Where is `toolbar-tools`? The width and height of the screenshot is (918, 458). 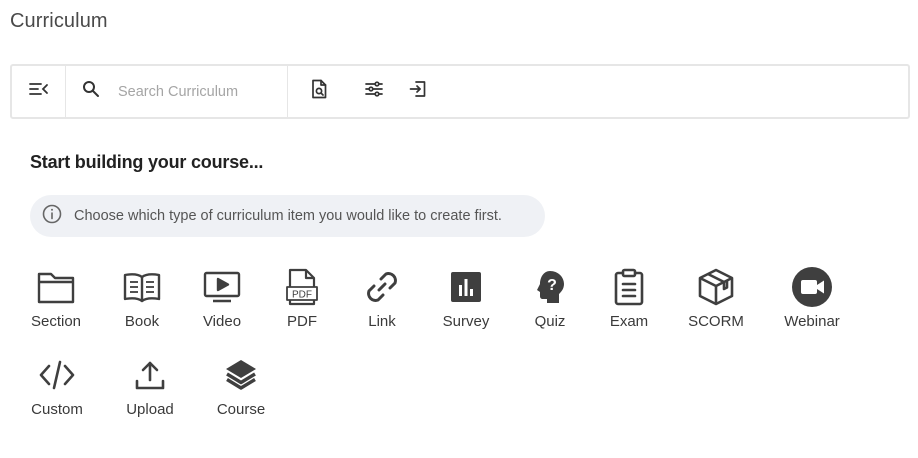
toolbar-tools is located at coordinates (364, 91).